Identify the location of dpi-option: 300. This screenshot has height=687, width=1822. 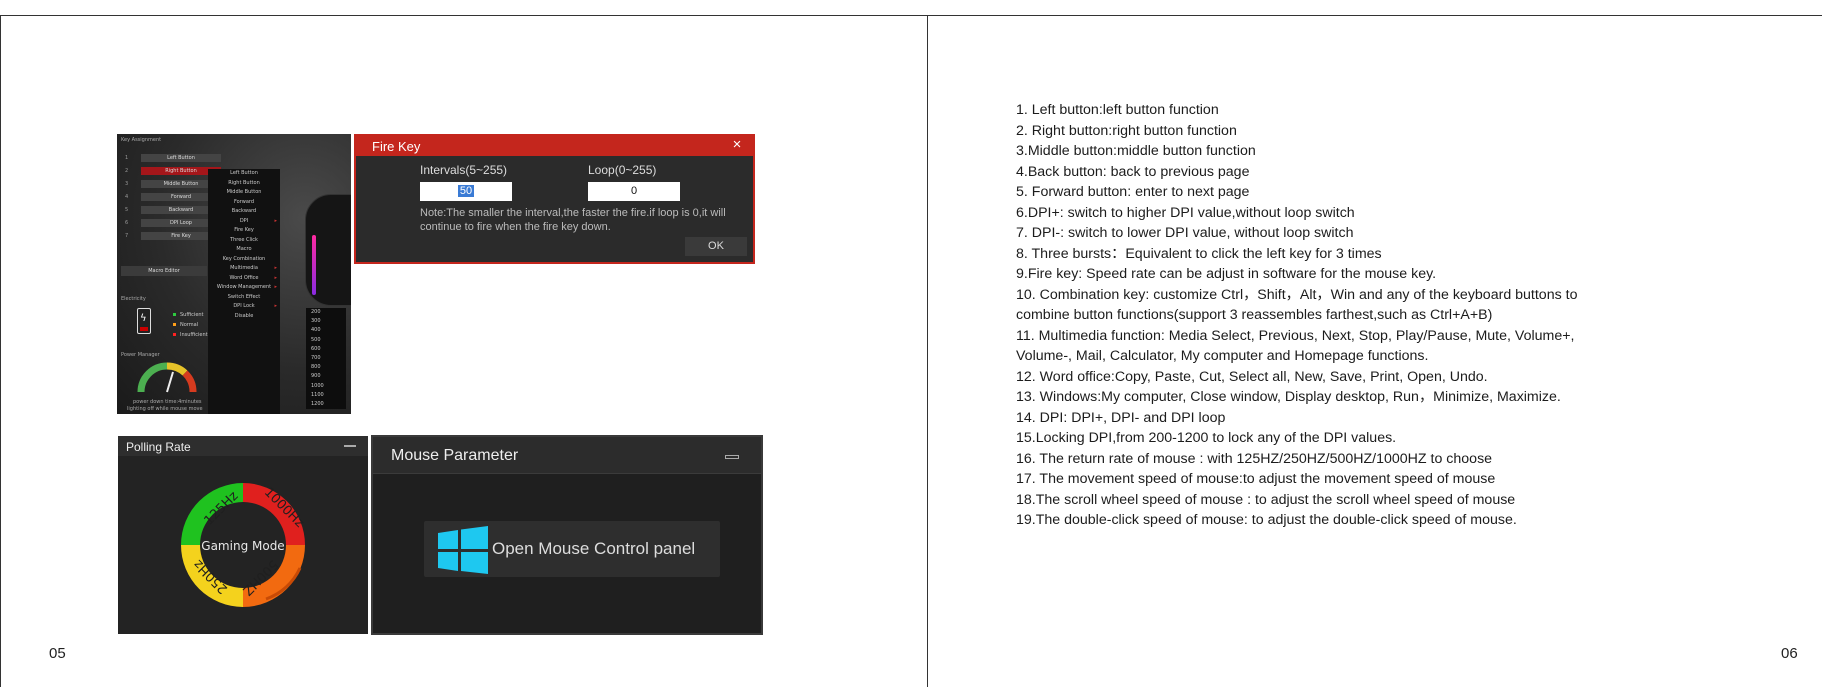
(326, 321).